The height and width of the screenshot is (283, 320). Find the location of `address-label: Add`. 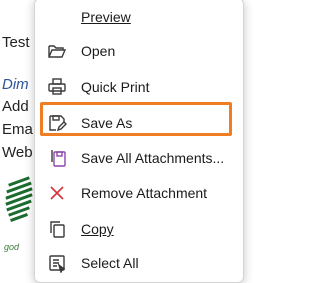

address-label: Add is located at coordinates (15, 106).